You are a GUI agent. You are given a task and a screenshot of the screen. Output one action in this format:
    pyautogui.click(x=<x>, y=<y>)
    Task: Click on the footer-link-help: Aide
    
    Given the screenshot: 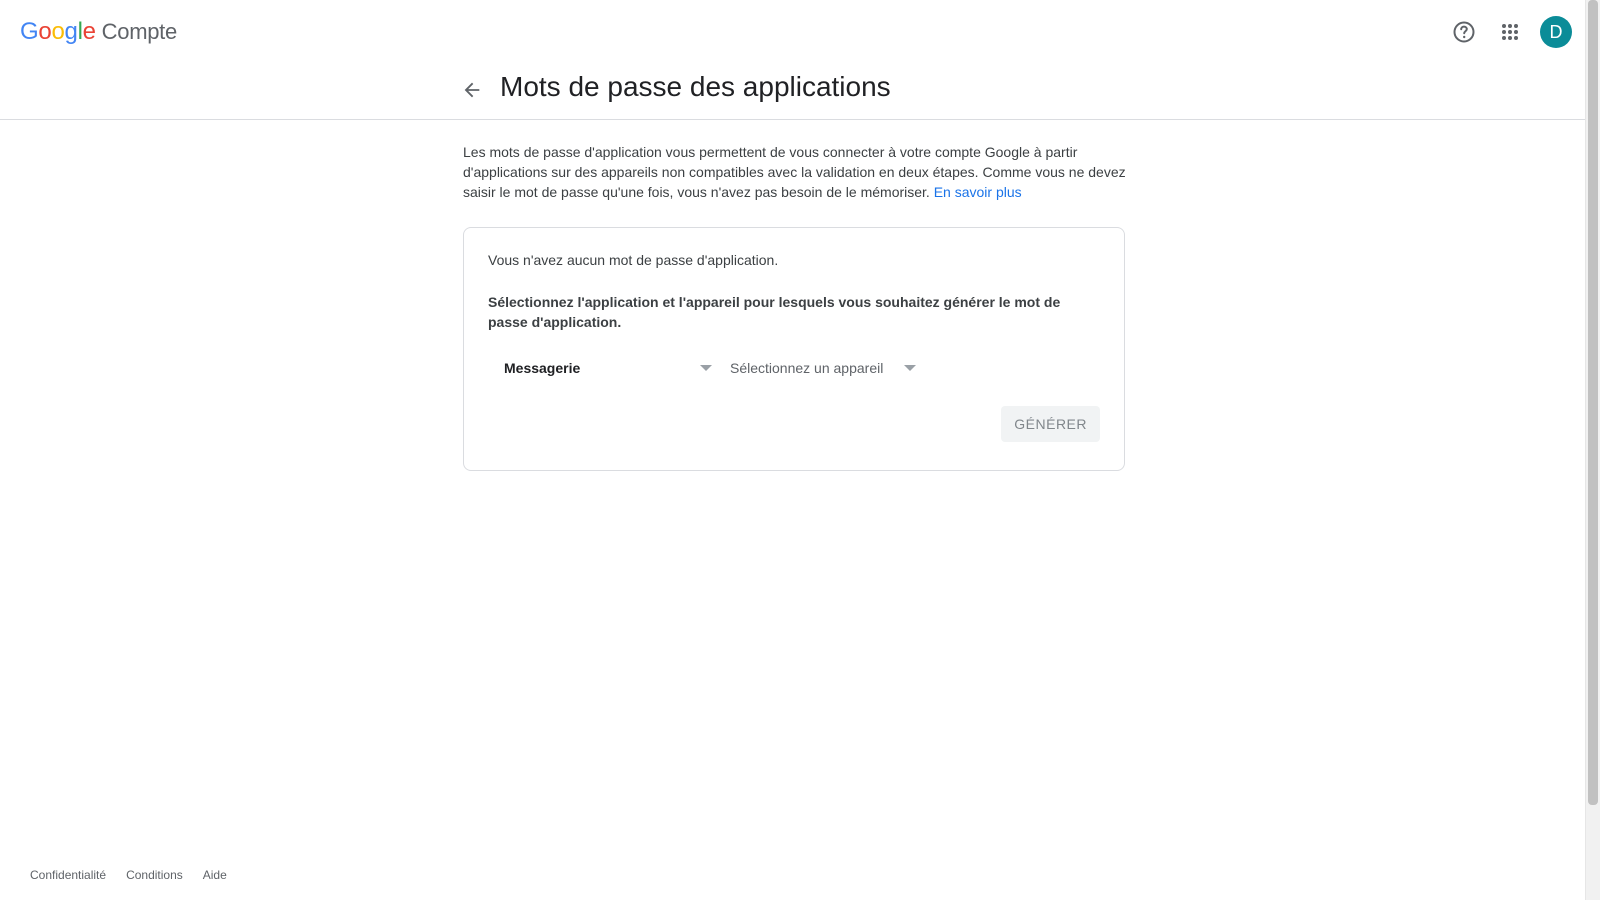 What is the action you would take?
    pyautogui.click(x=215, y=875)
    